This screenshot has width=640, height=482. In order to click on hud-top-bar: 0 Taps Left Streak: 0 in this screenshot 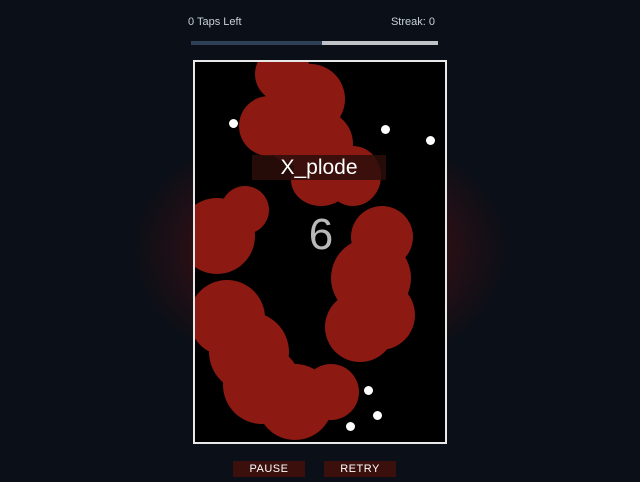, I will do `click(313, 34)`.